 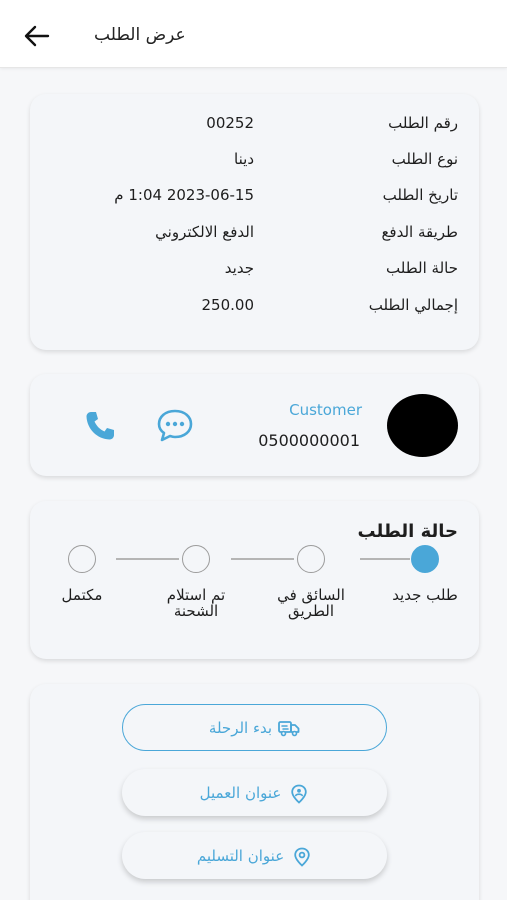 I want to click on order-date-label: تاريخ الطلب, so click(x=420, y=195).